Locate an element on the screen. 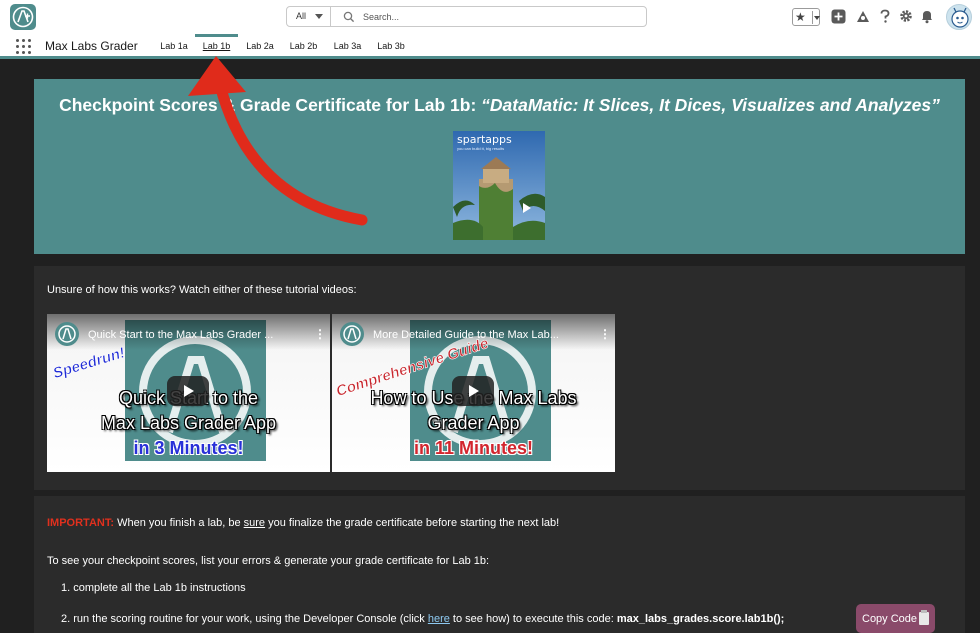 Image resolution: width=980 pixels, height=633 pixels. tab-label: Lab 2b is located at coordinates (303, 46).